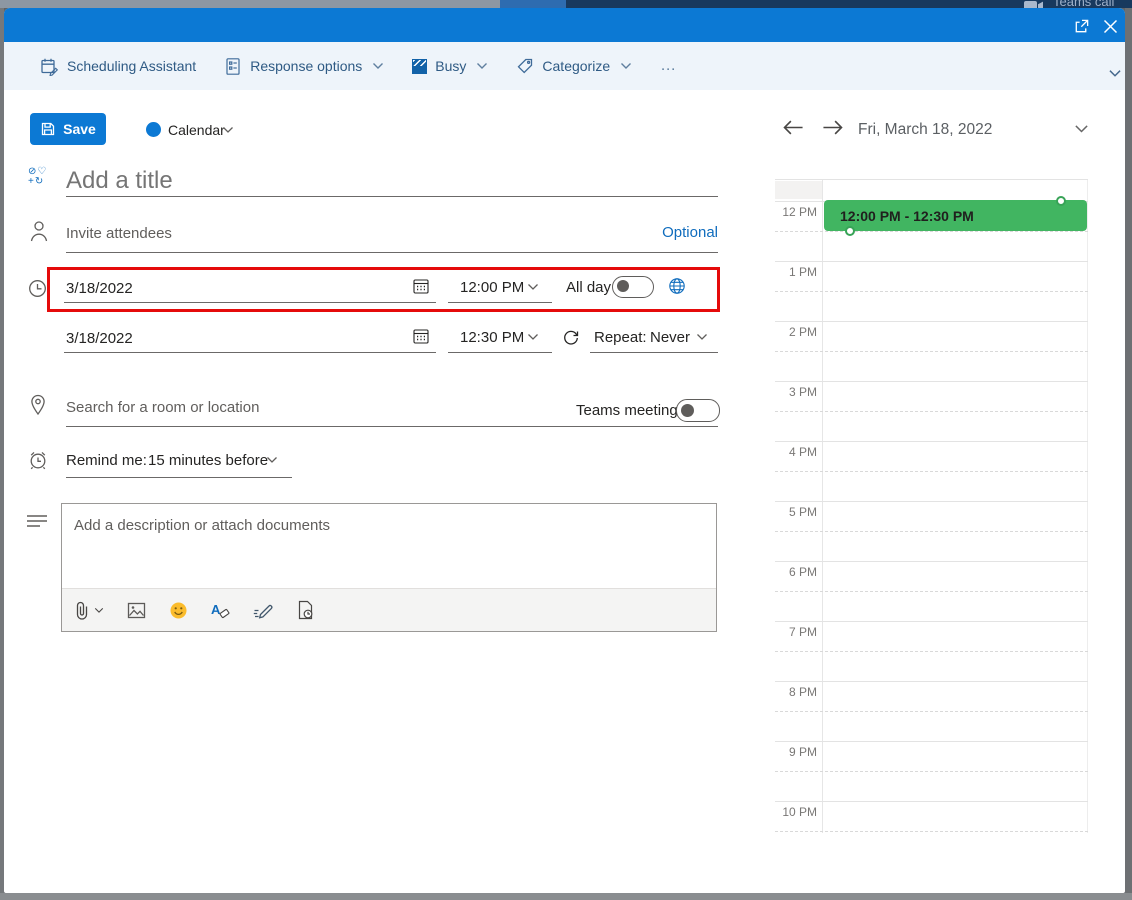  I want to click on draw-pen-icon, so click(263, 610).